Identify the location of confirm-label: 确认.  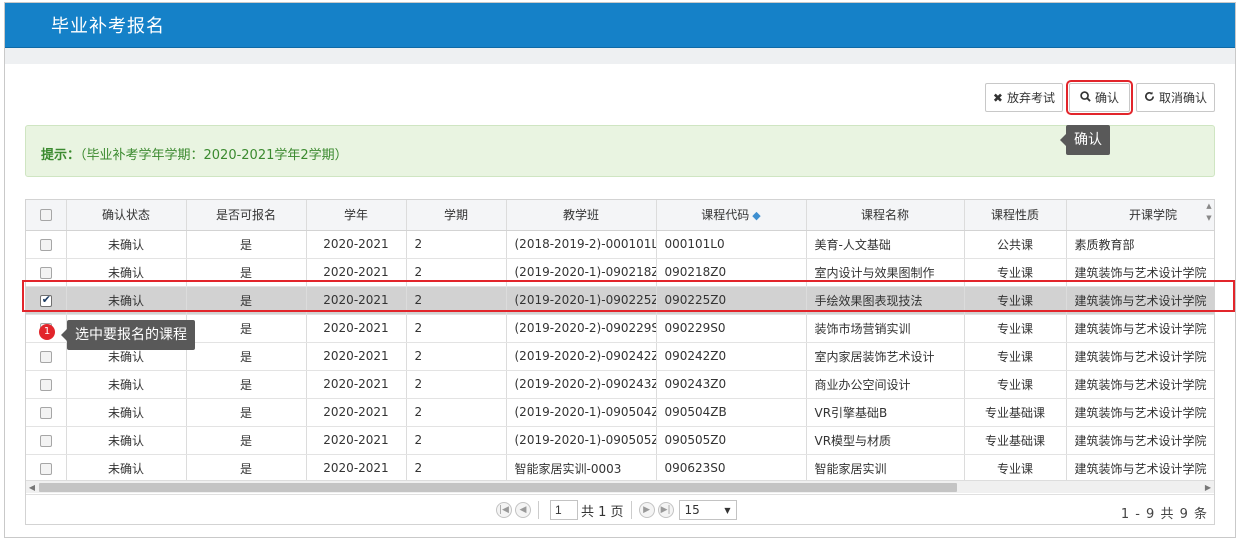
(1106, 98).